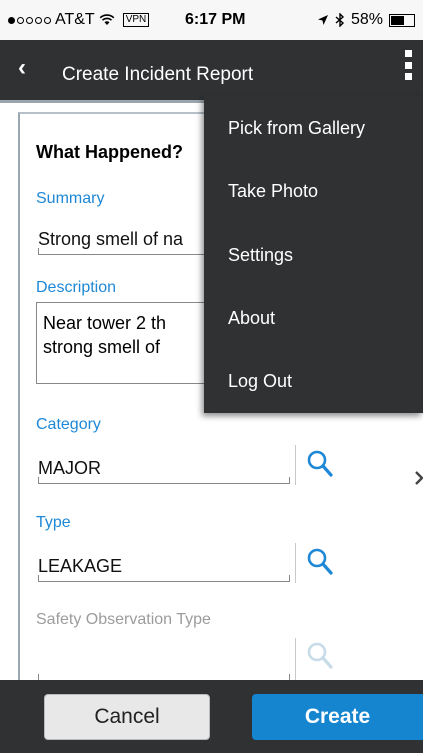 Image resolution: width=423 pixels, height=753 pixels. I want to click on vpn-badge: VPN, so click(136, 20).